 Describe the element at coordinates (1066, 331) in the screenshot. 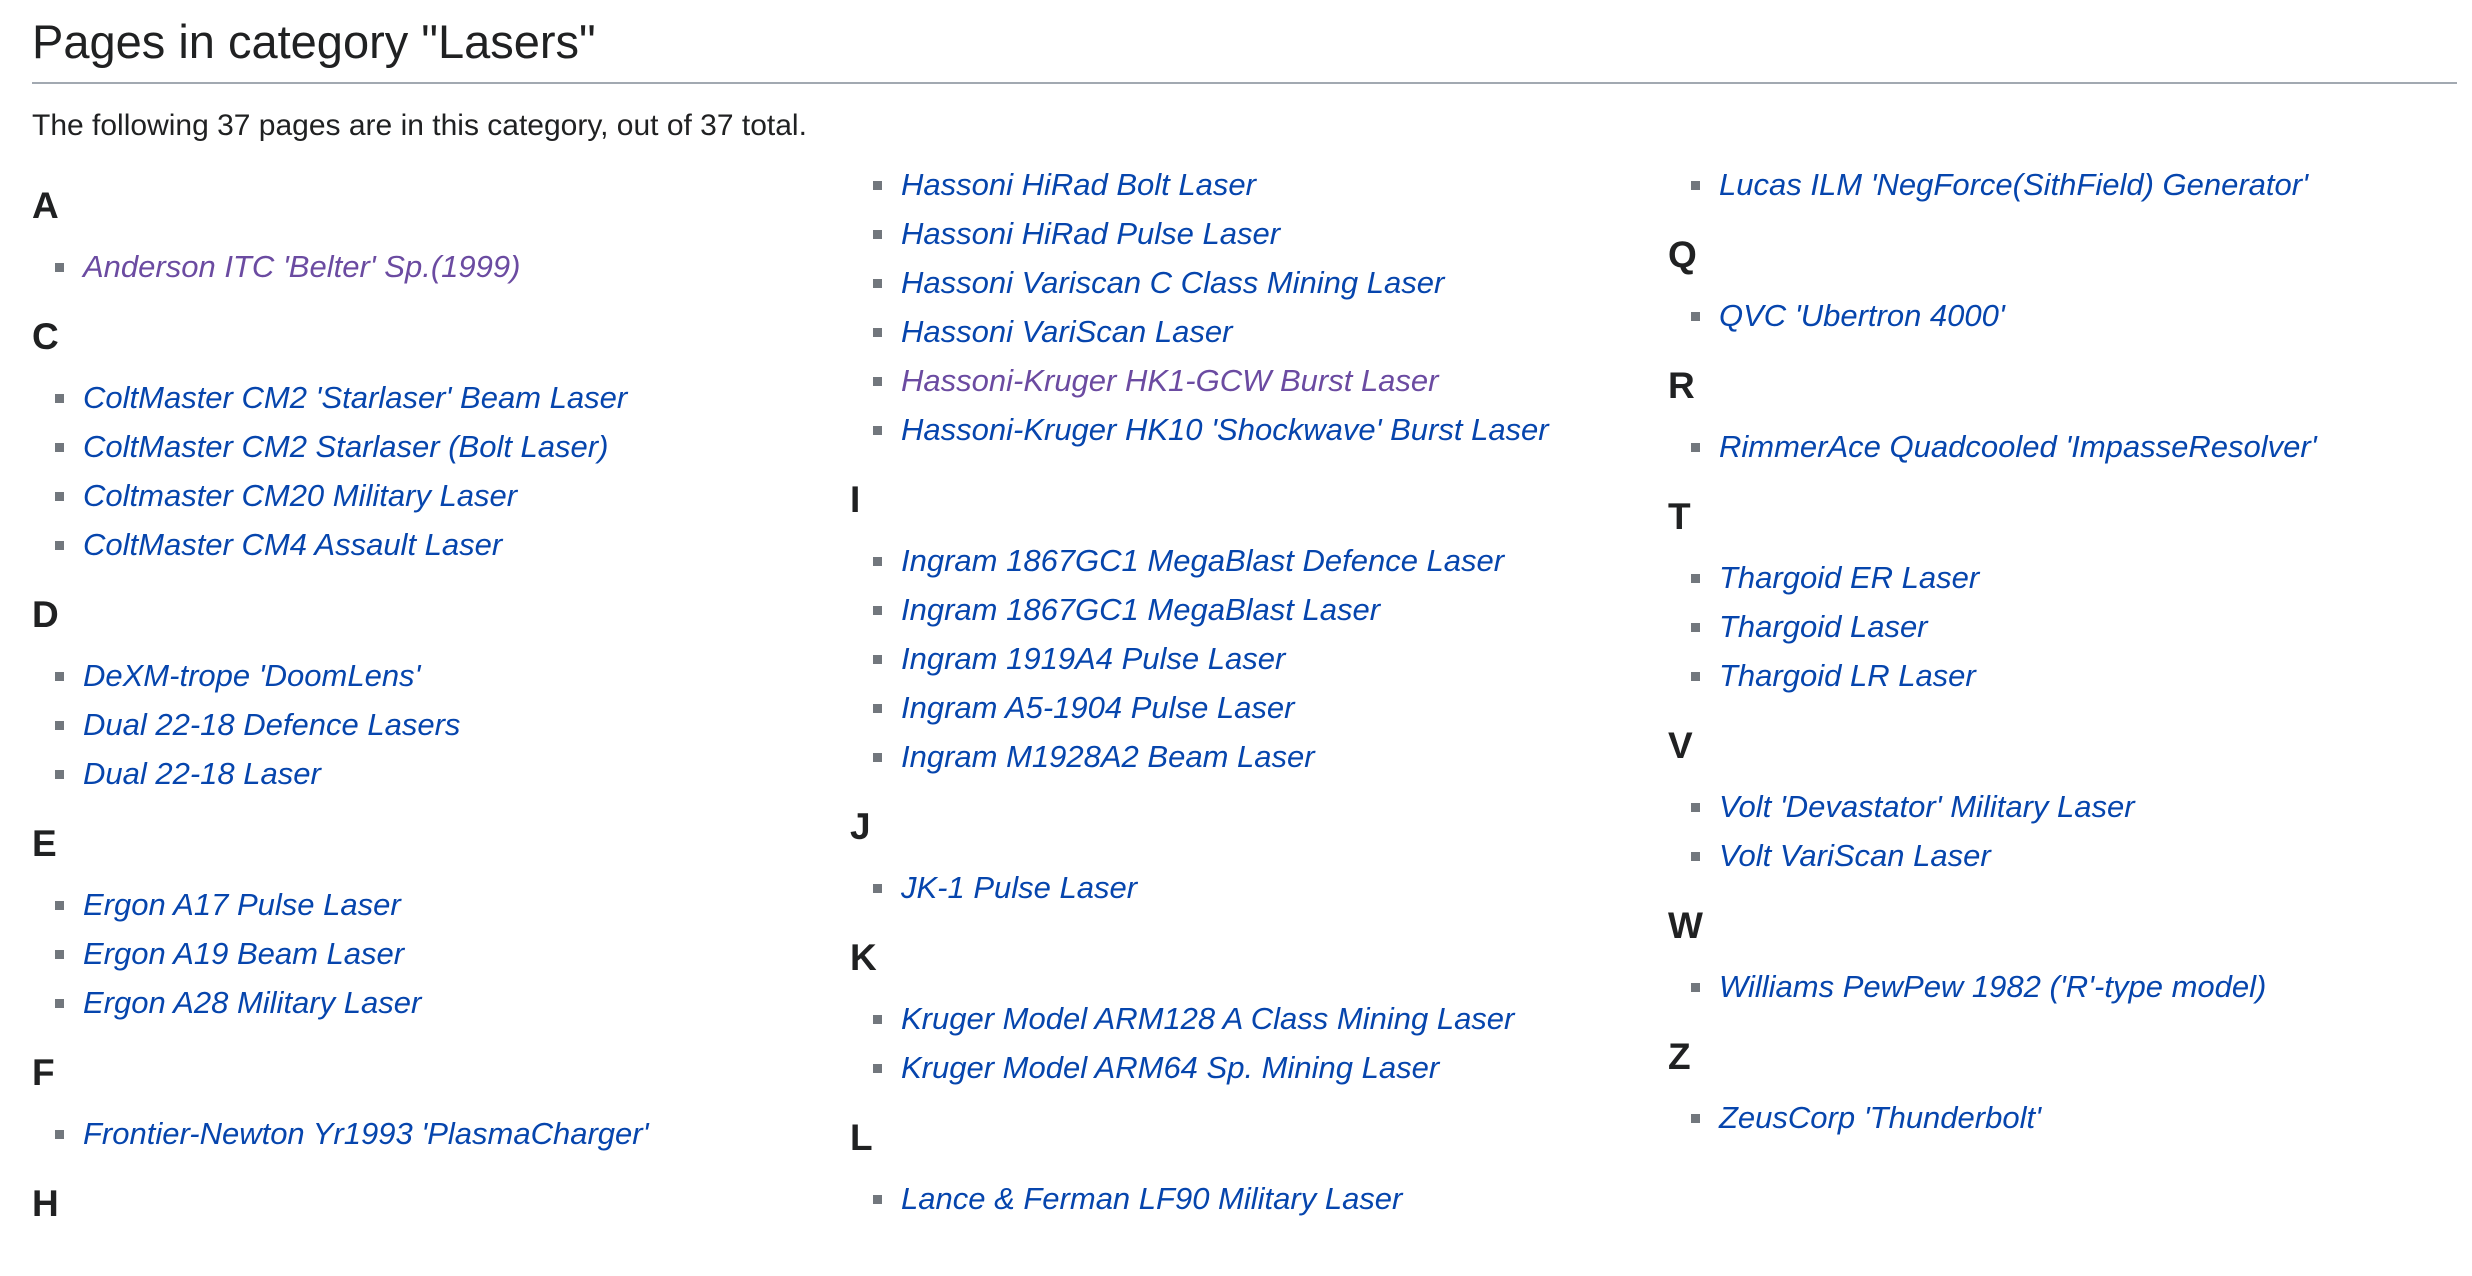

I see `category-page-link: Hassoni VariScan Laser` at that location.